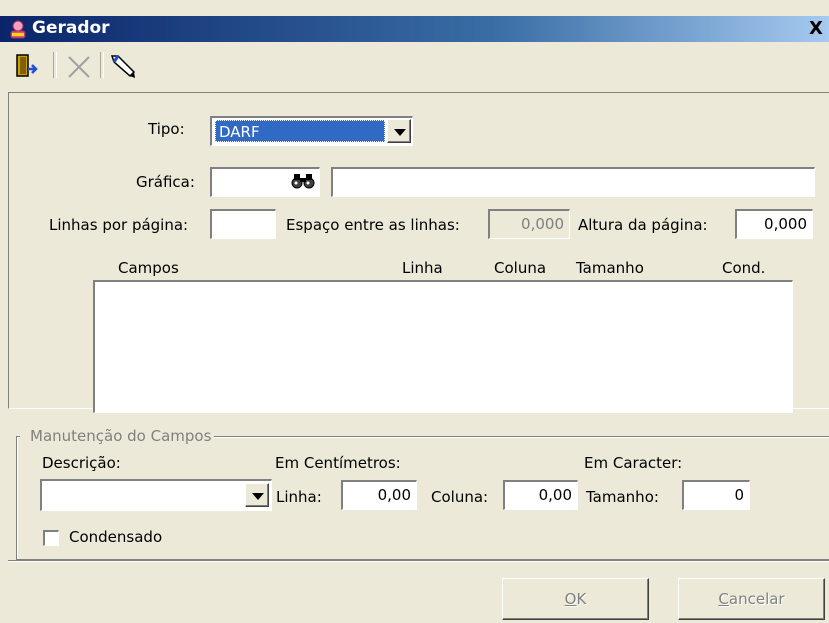  I want to click on ok-hotkey: O, so click(570, 599).